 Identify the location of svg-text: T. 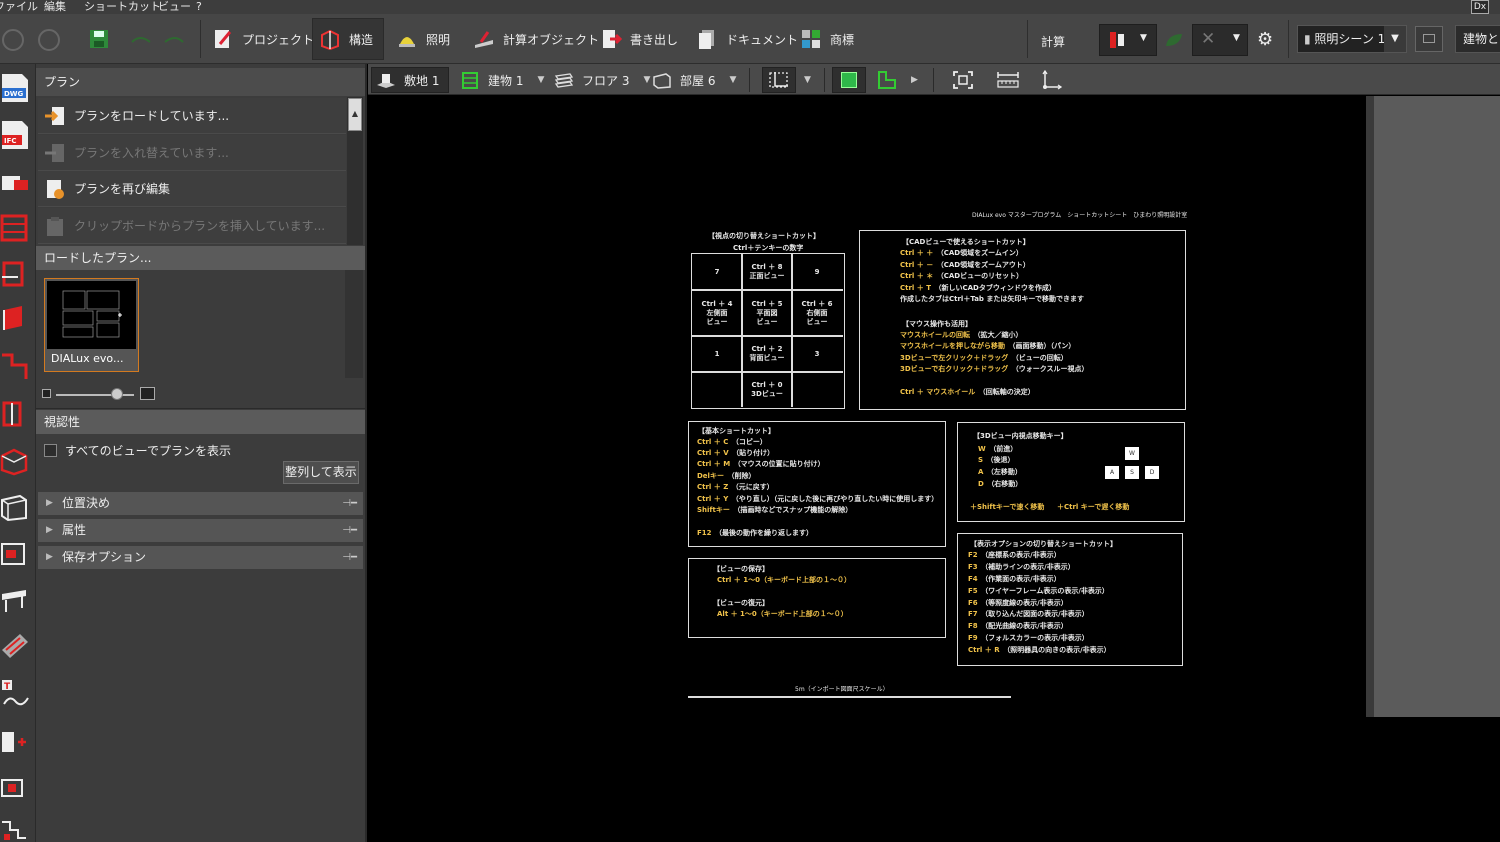
(7, 687).